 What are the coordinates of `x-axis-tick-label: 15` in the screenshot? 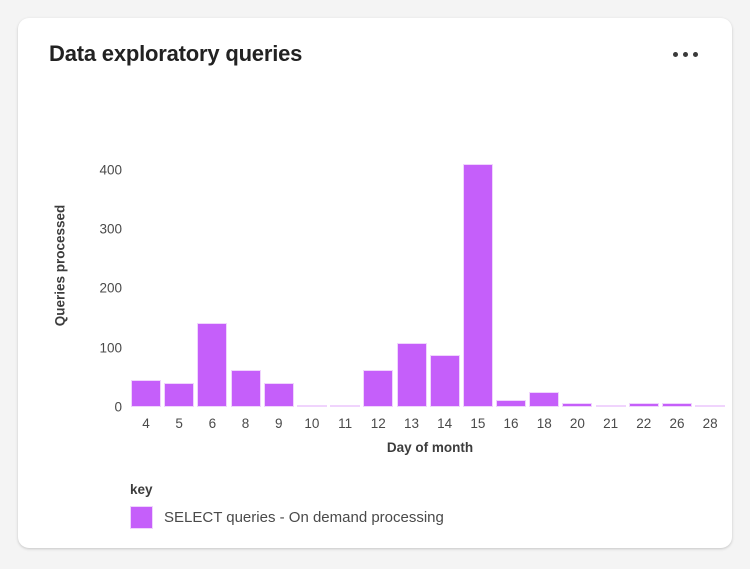 It's located at (478, 423).